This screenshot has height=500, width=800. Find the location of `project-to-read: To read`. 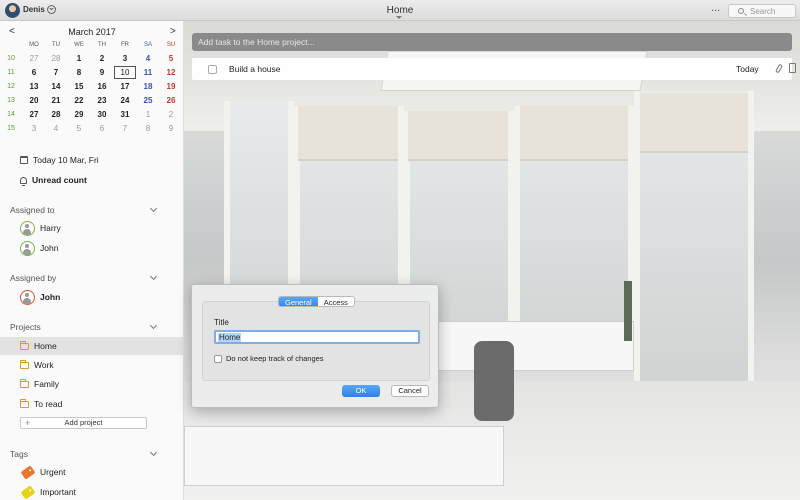

project-to-read: To read is located at coordinates (91, 404).